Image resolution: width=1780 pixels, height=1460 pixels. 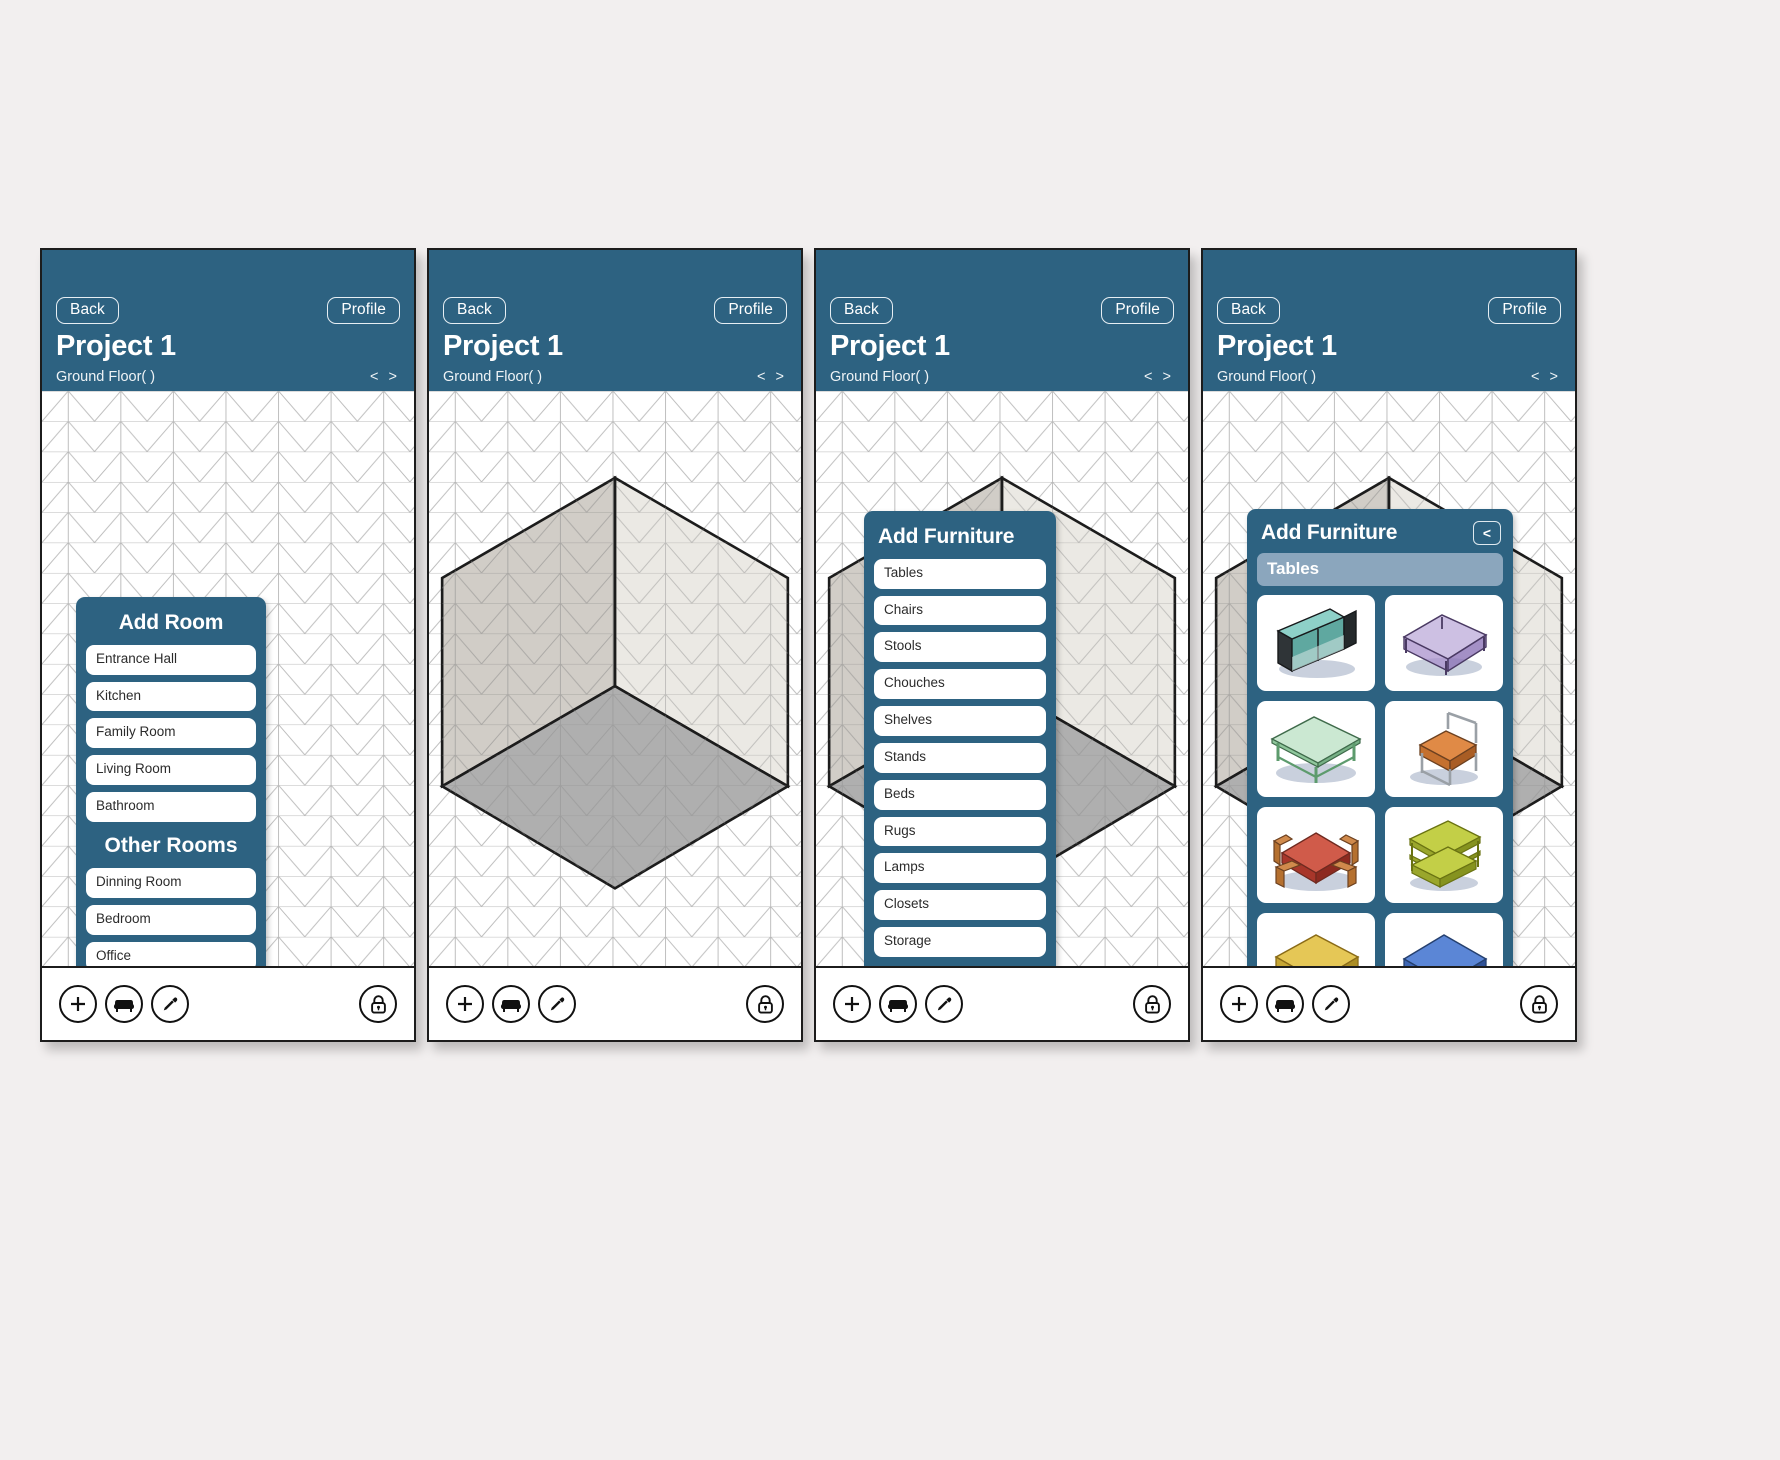 What do you see at coordinates (1487, 532) in the screenshot?
I see `gallery-back-button: <` at bounding box center [1487, 532].